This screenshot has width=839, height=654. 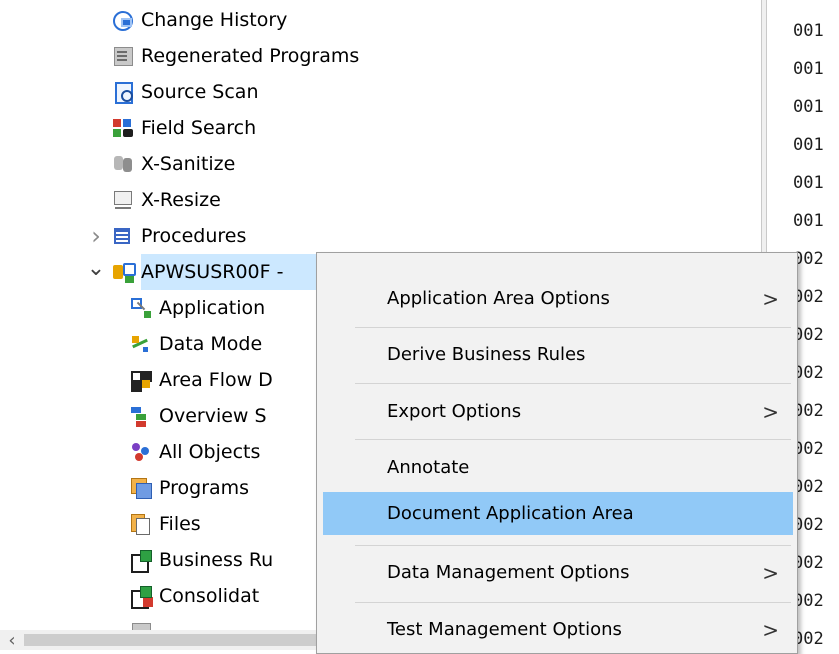 What do you see at coordinates (123, 20) in the screenshot?
I see `change-history-icon` at bounding box center [123, 20].